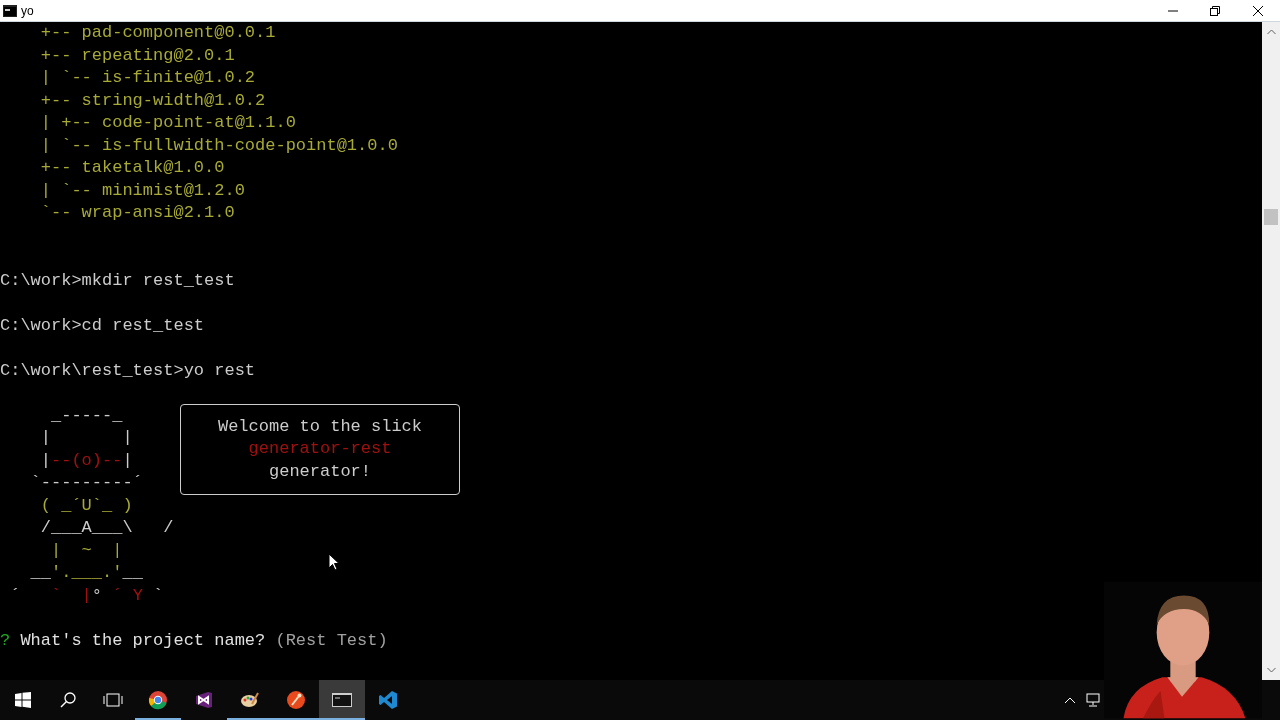  Describe the element at coordinates (132, 167) in the screenshot. I see `terminal-line: +-- taketalk@1.0.0` at that location.